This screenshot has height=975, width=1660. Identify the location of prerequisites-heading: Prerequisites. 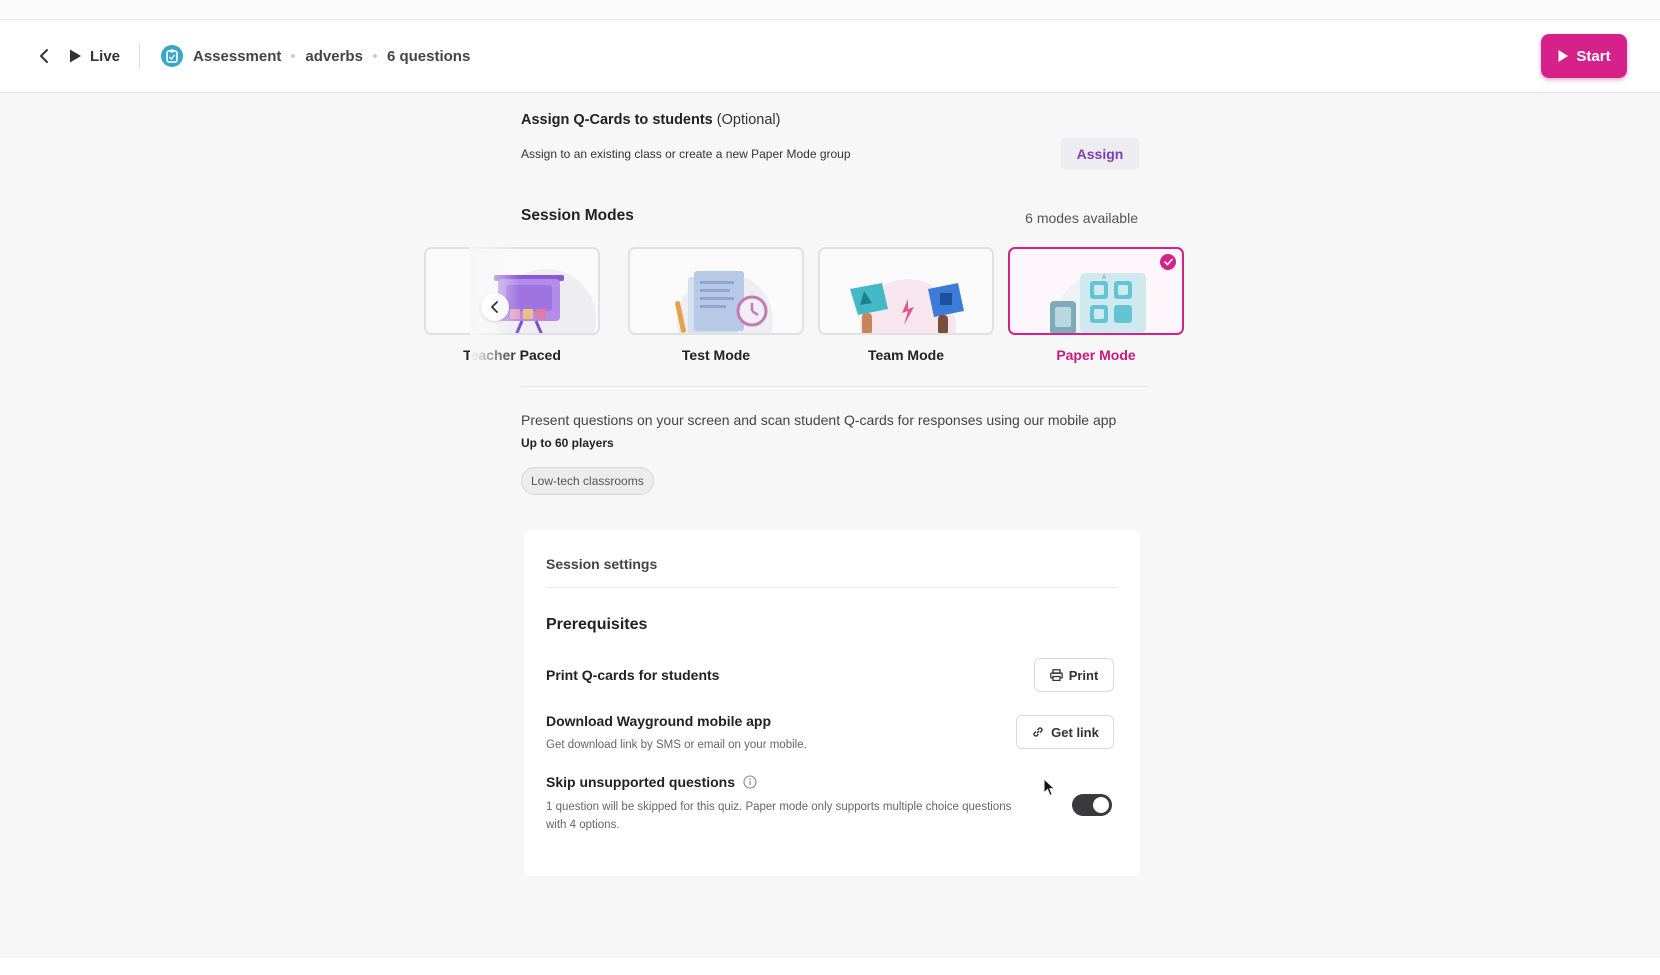
(597, 624).